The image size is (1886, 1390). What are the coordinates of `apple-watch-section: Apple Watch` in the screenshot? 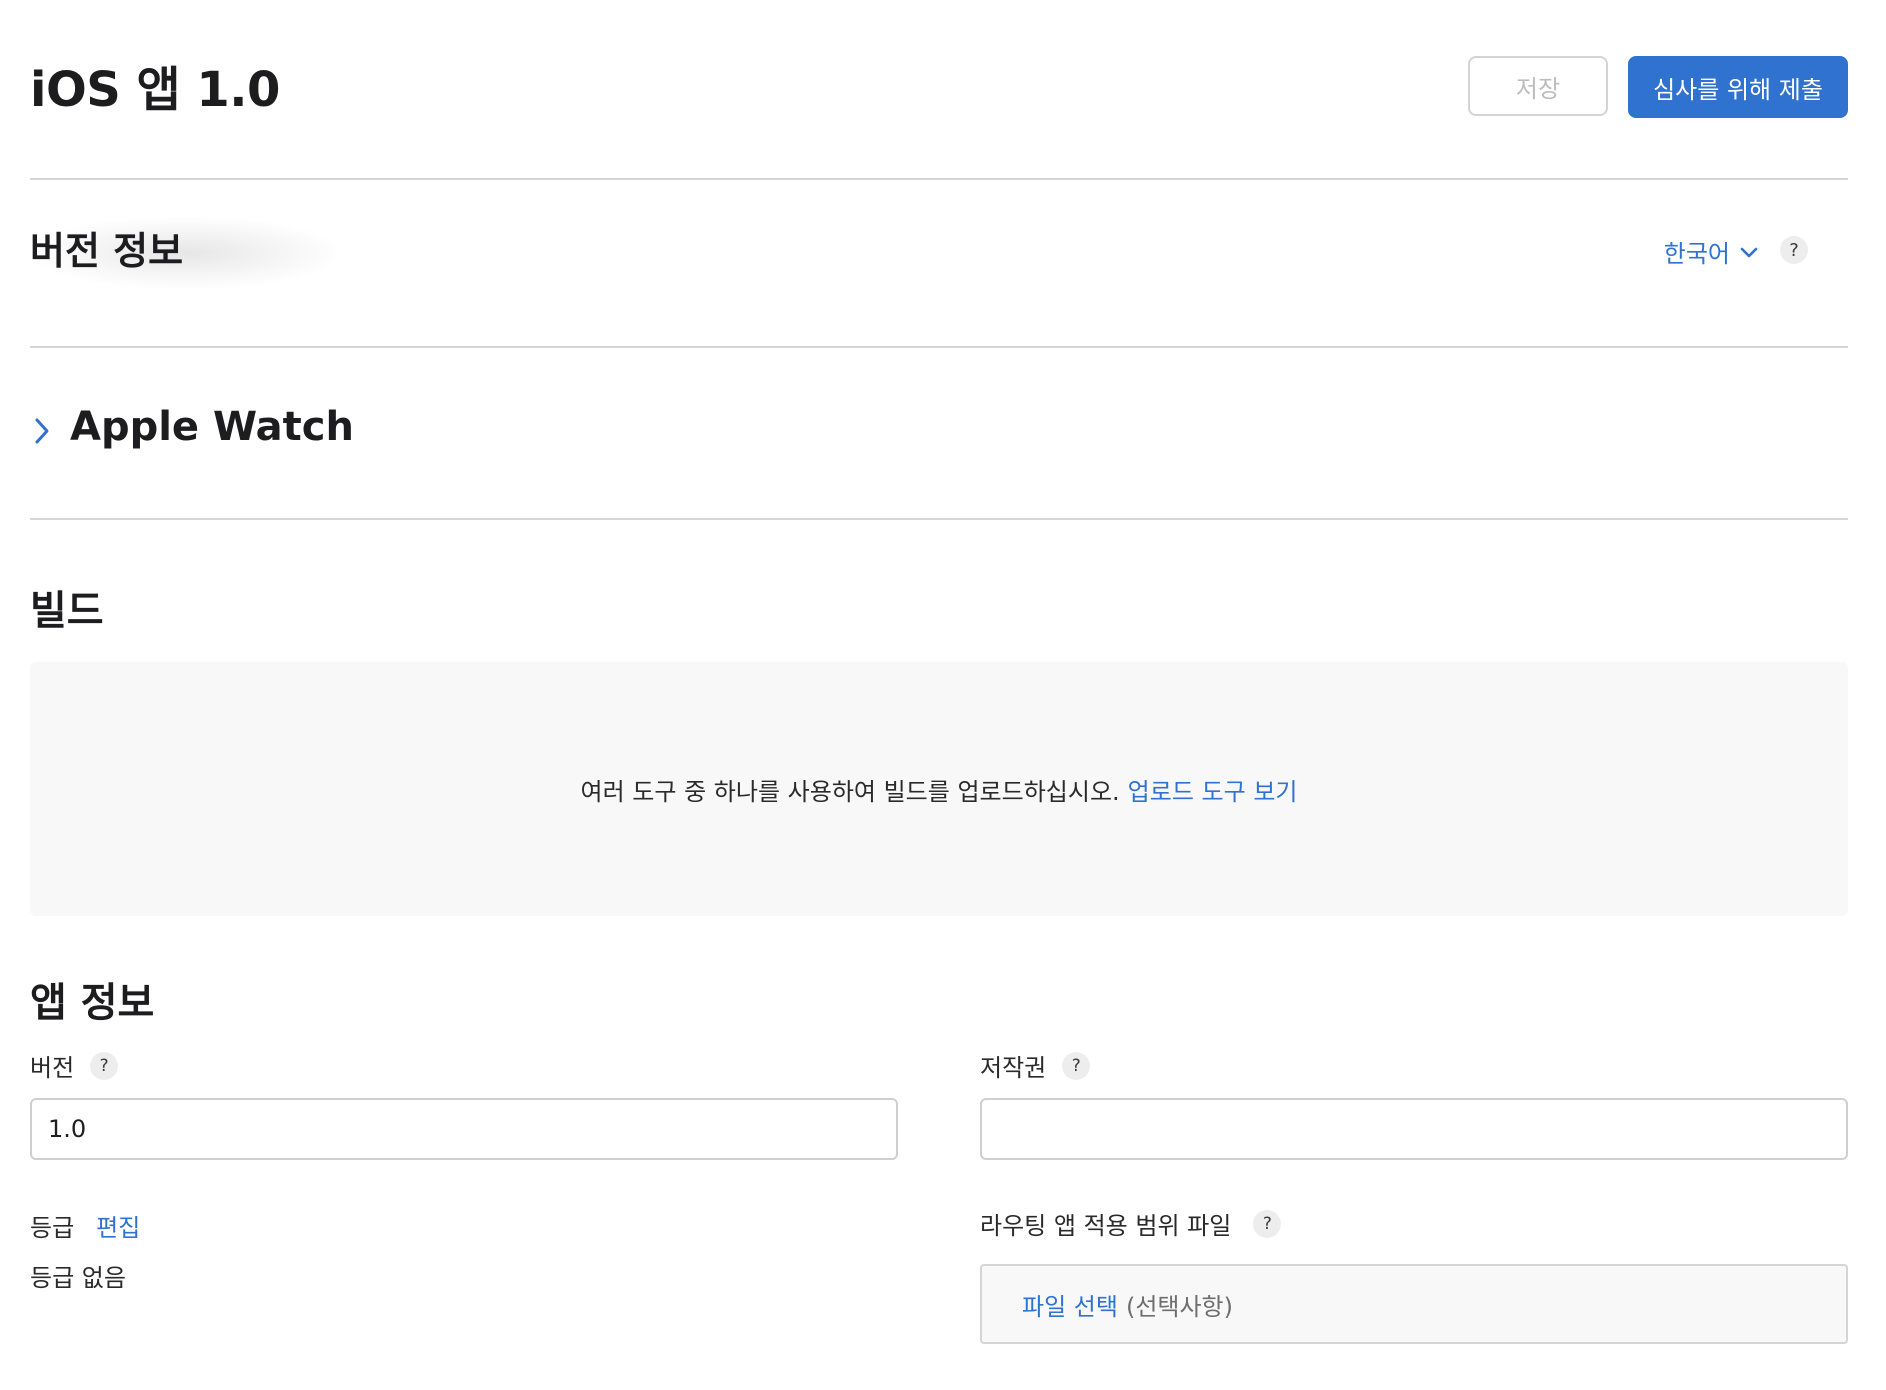 It's located at (939, 434).